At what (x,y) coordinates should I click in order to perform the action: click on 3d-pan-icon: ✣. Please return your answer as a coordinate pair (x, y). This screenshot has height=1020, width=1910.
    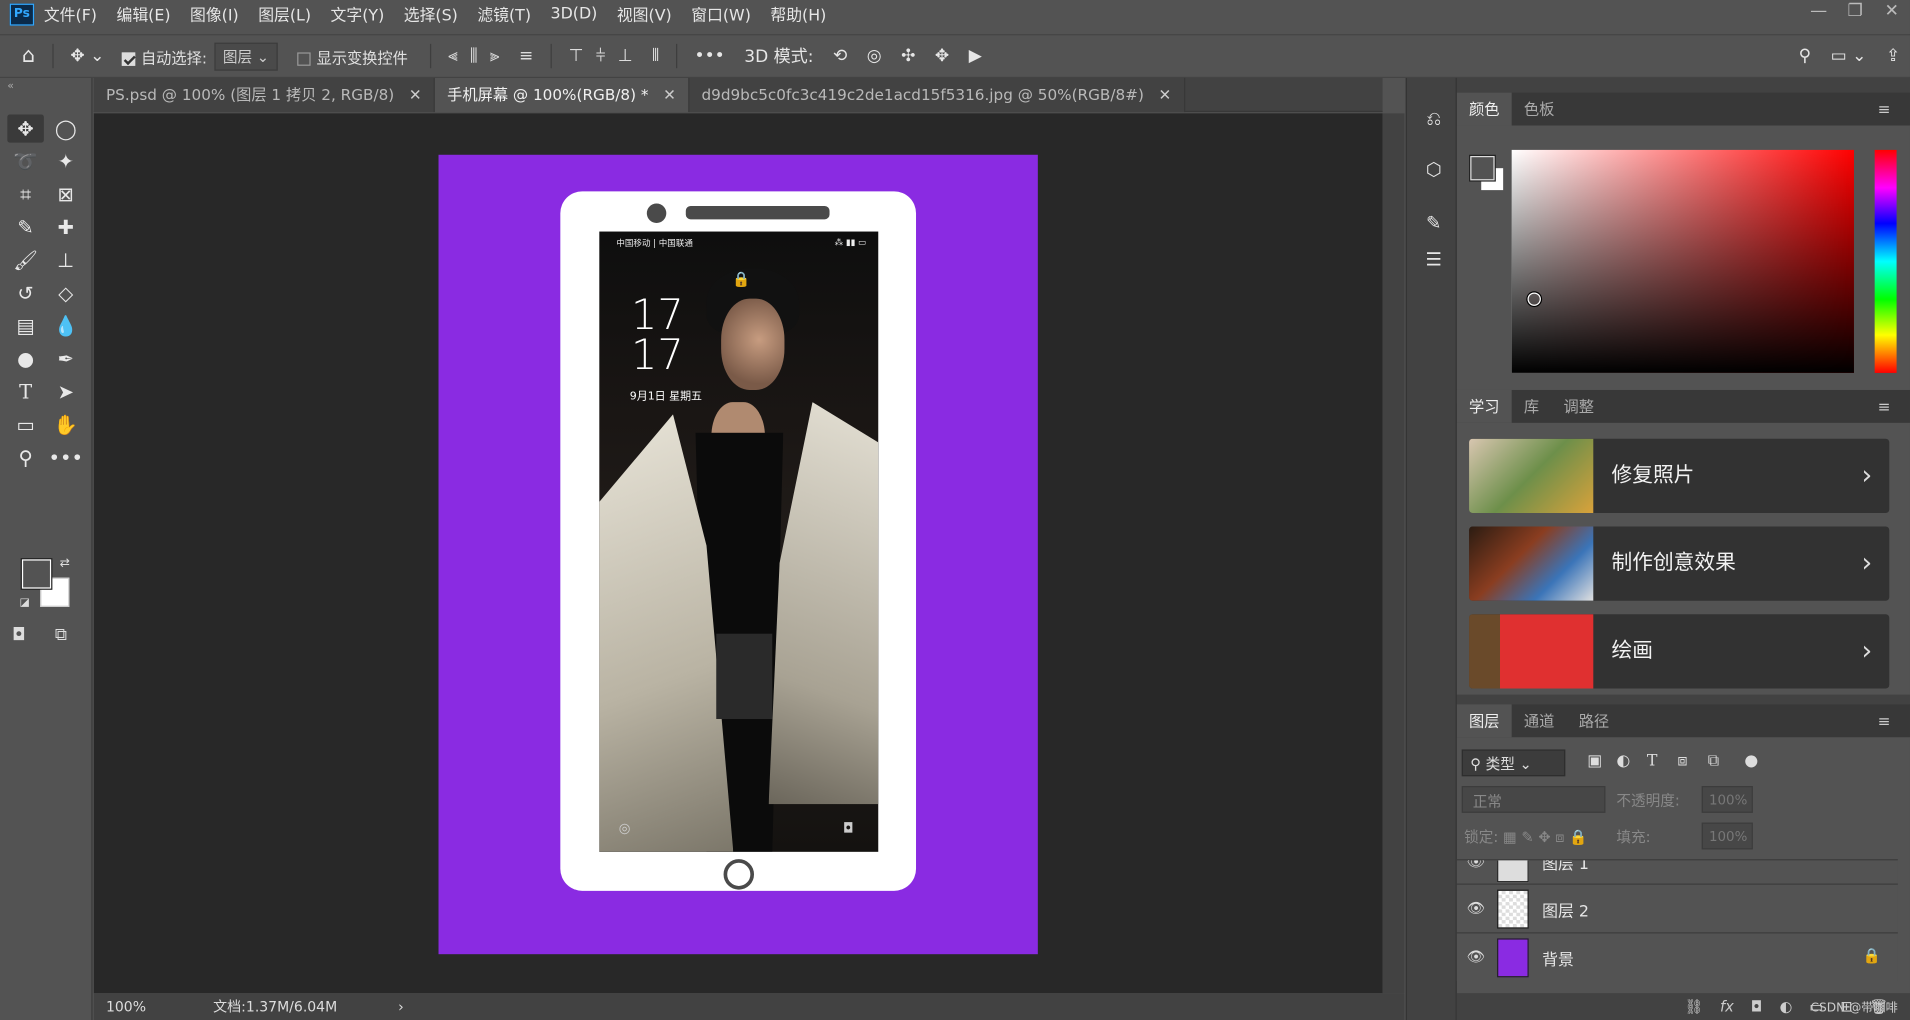
    Looking at the image, I should click on (908, 55).